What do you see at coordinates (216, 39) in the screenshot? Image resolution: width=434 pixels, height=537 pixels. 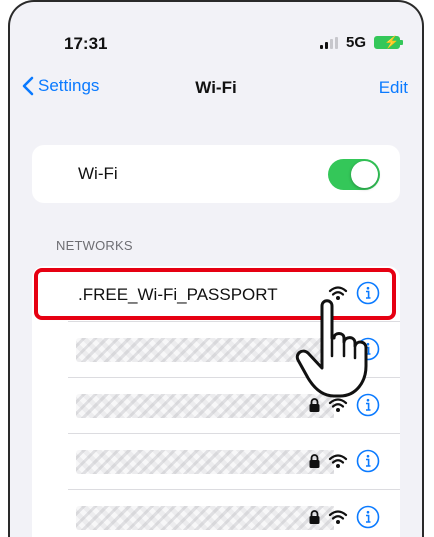 I see `status-bar: 17:31 5G ⚡` at bounding box center [216, 39].